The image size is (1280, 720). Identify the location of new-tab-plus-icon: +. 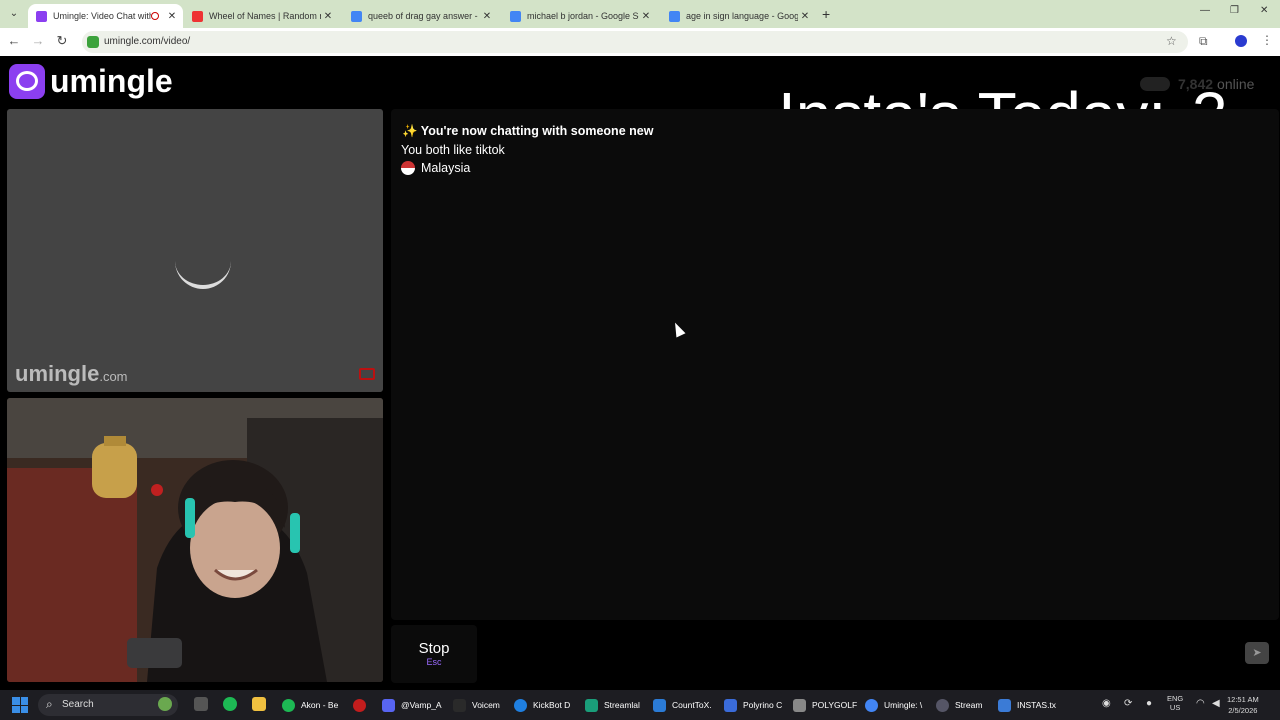
(826, 14).